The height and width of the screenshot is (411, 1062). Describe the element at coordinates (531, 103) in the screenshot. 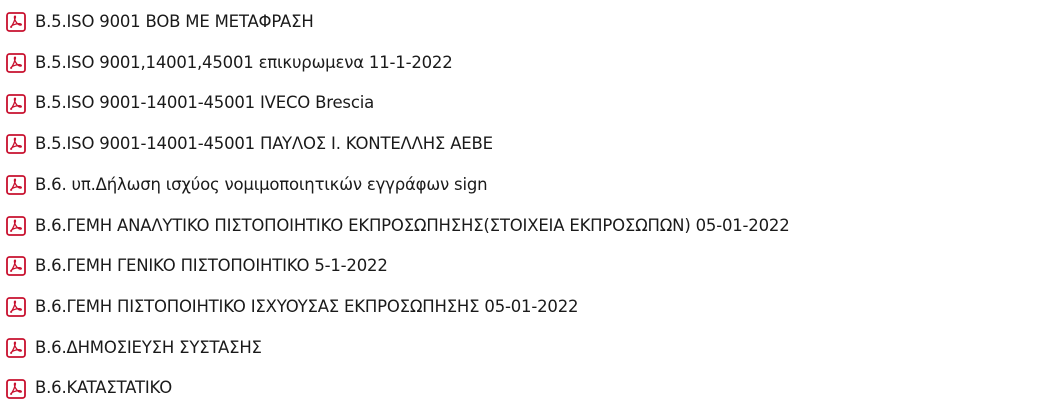

I see `file-list-item: B.5.ISO 9001-14001-45001 IVECO Brescia` at that location.